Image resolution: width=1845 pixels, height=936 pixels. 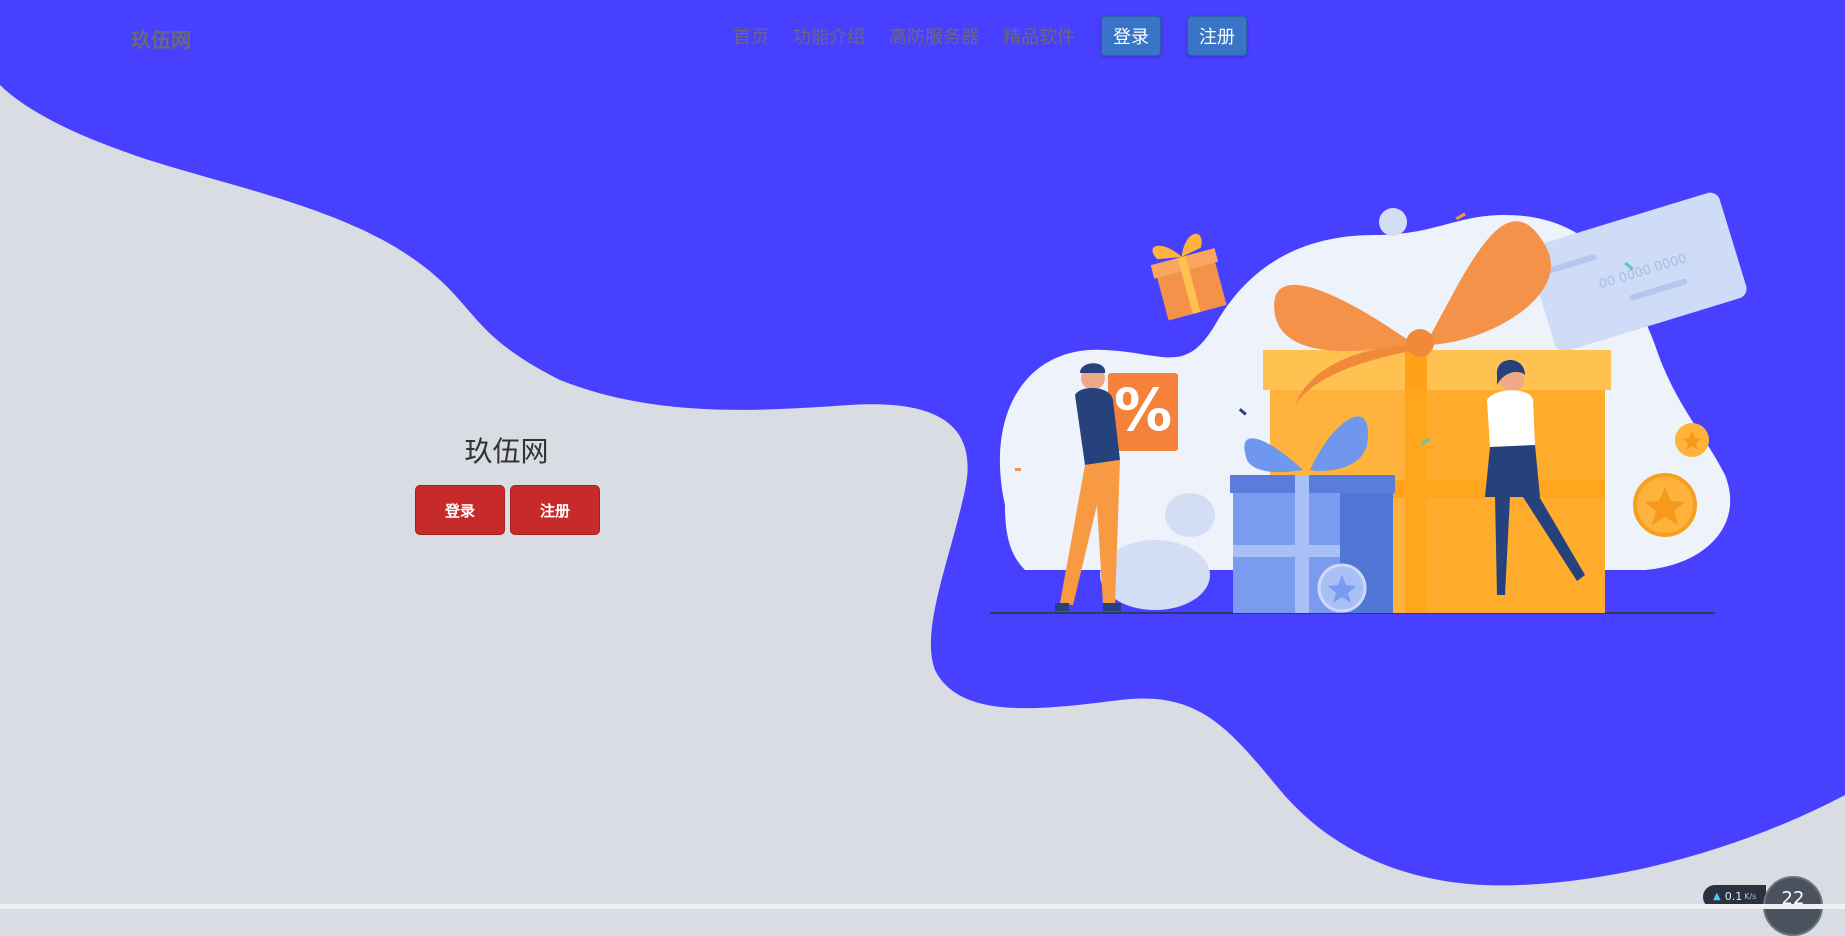 What do you see at coordinates (460, 510) in the screenshot?
I see `hero-login-button: 登录` at bounding box center [460, 510].